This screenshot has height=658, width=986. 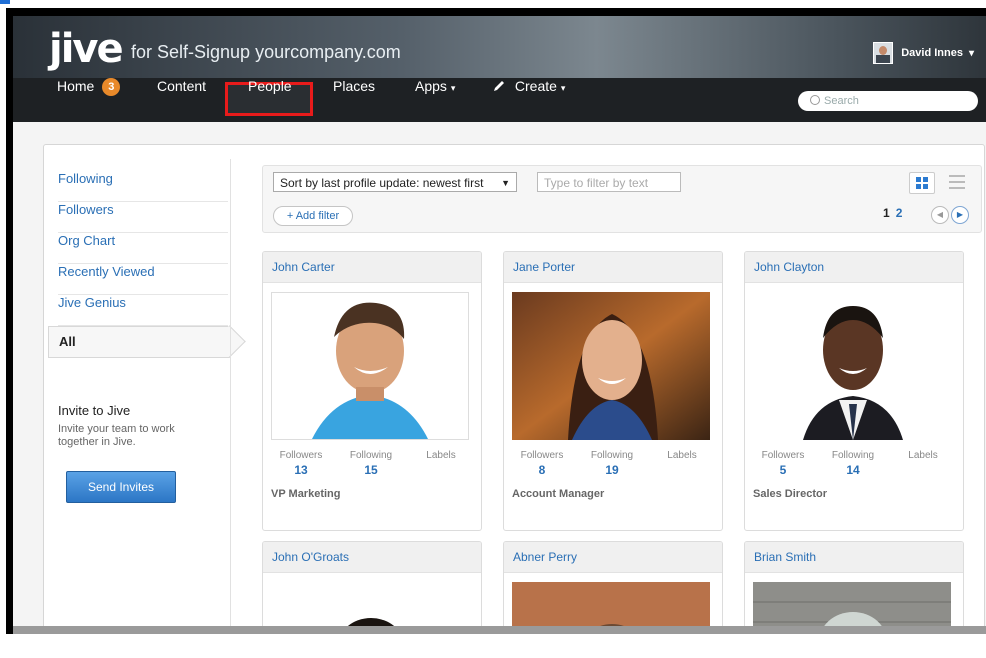 I want to click on avatar, so click(x=883, y=53).